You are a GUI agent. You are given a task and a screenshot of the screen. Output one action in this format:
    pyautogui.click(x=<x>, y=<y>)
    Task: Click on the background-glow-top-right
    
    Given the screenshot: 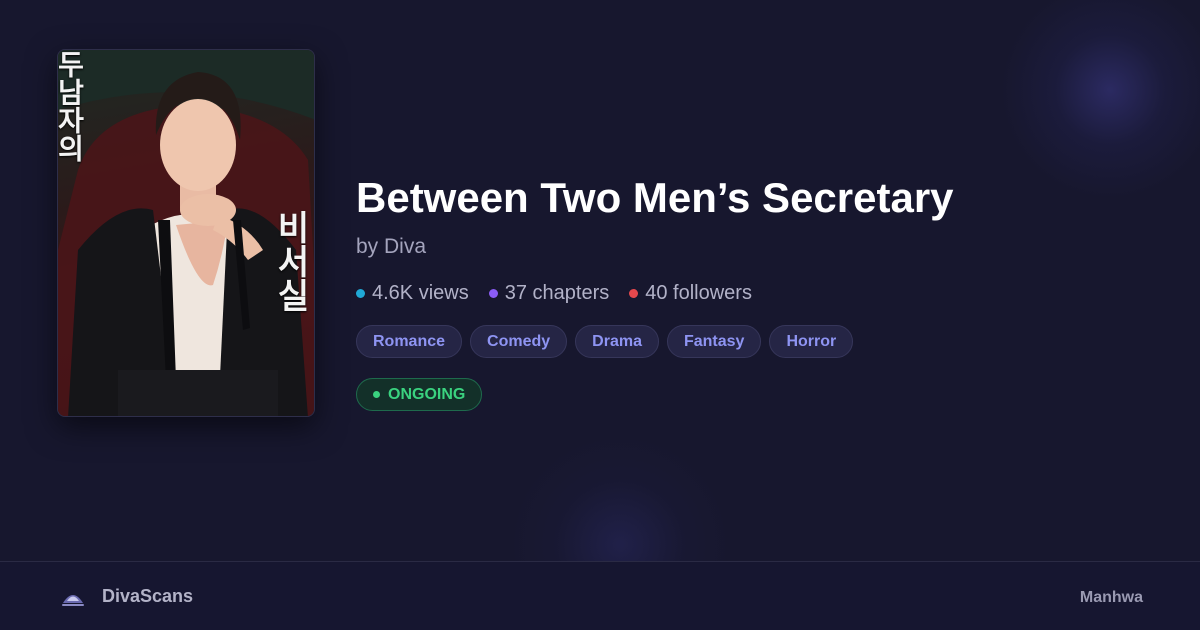 What is the action you would take?
    pyautogui.click(x=1100, y=100)
    